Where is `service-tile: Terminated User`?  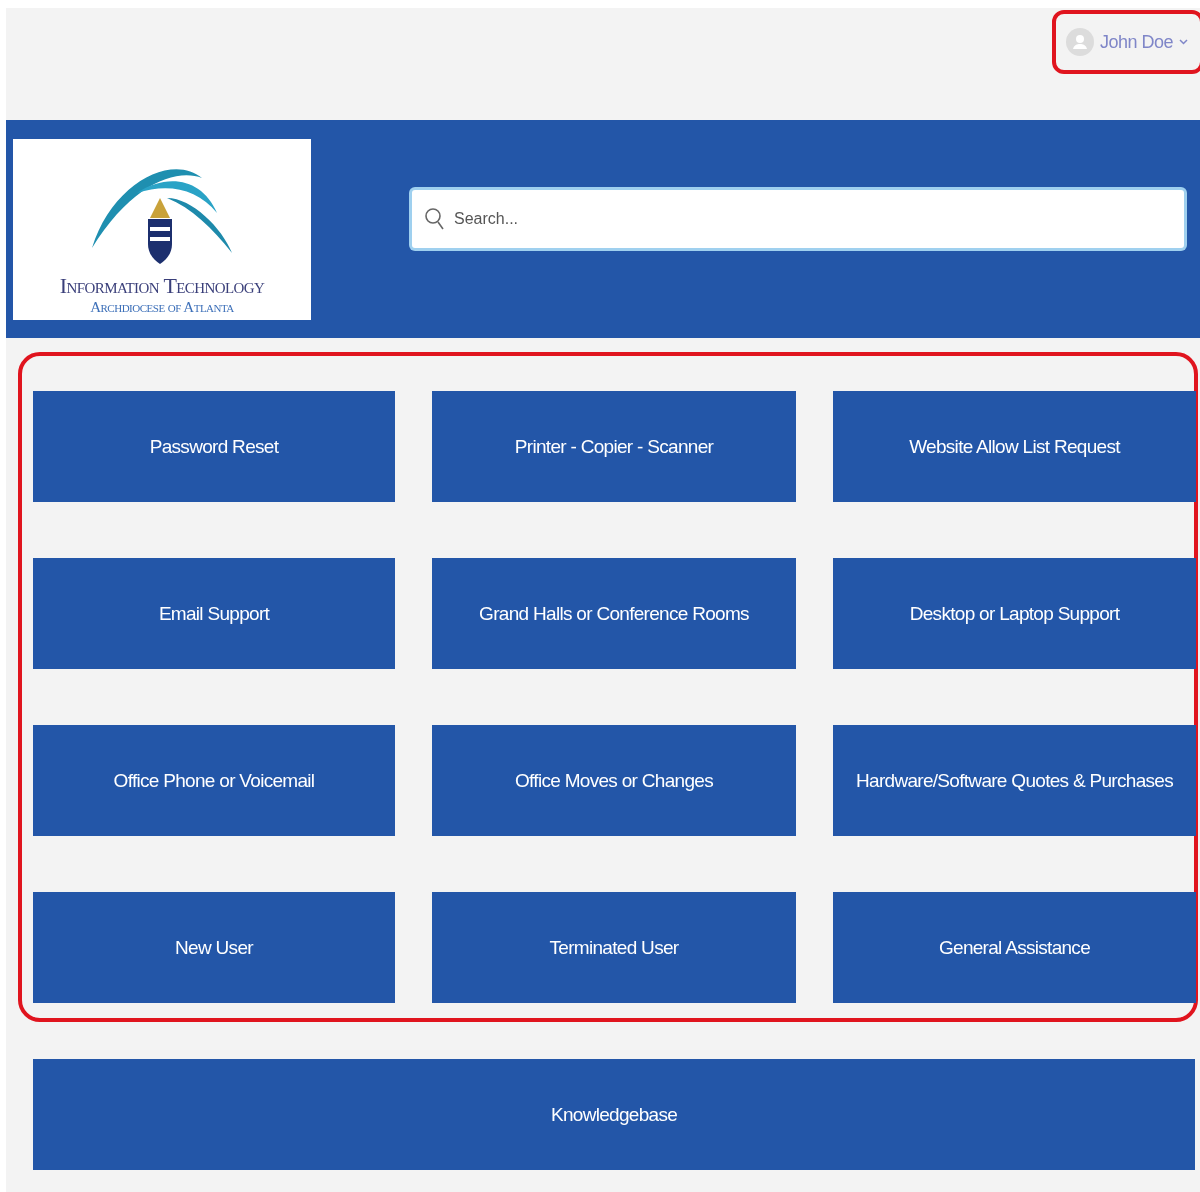 service-tile: Terminated User is located at coordinates (614, 947).